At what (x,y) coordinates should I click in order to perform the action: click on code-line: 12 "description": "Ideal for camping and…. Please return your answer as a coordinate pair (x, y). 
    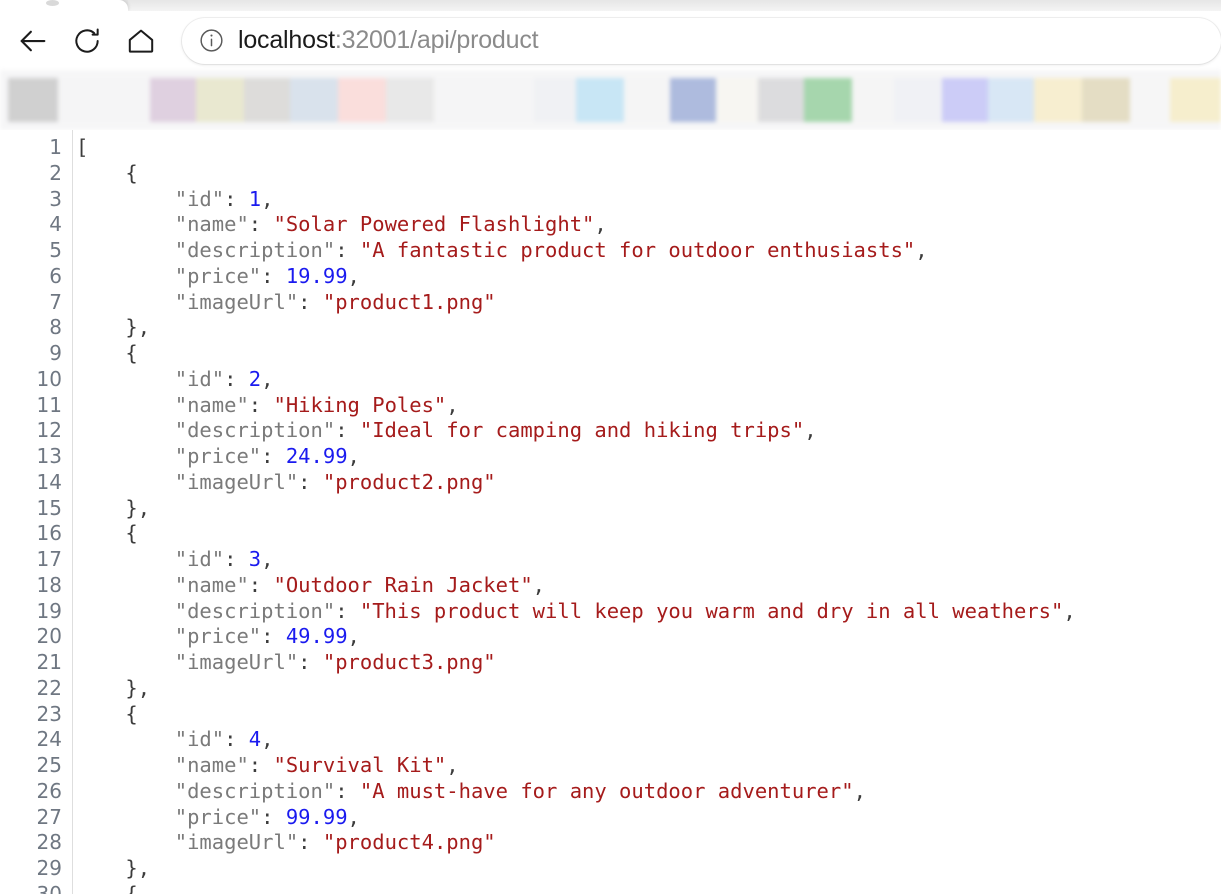
    Looking at the image, I should click on (610, 431).